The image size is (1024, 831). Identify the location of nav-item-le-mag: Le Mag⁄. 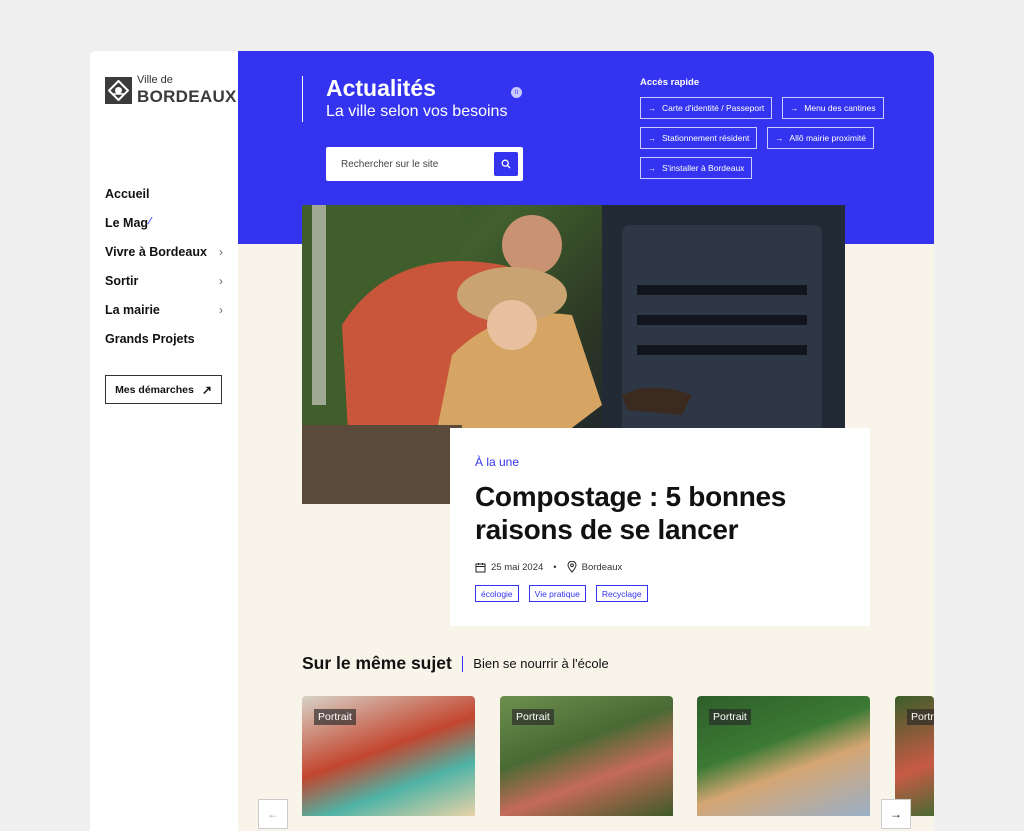
(164, 222).